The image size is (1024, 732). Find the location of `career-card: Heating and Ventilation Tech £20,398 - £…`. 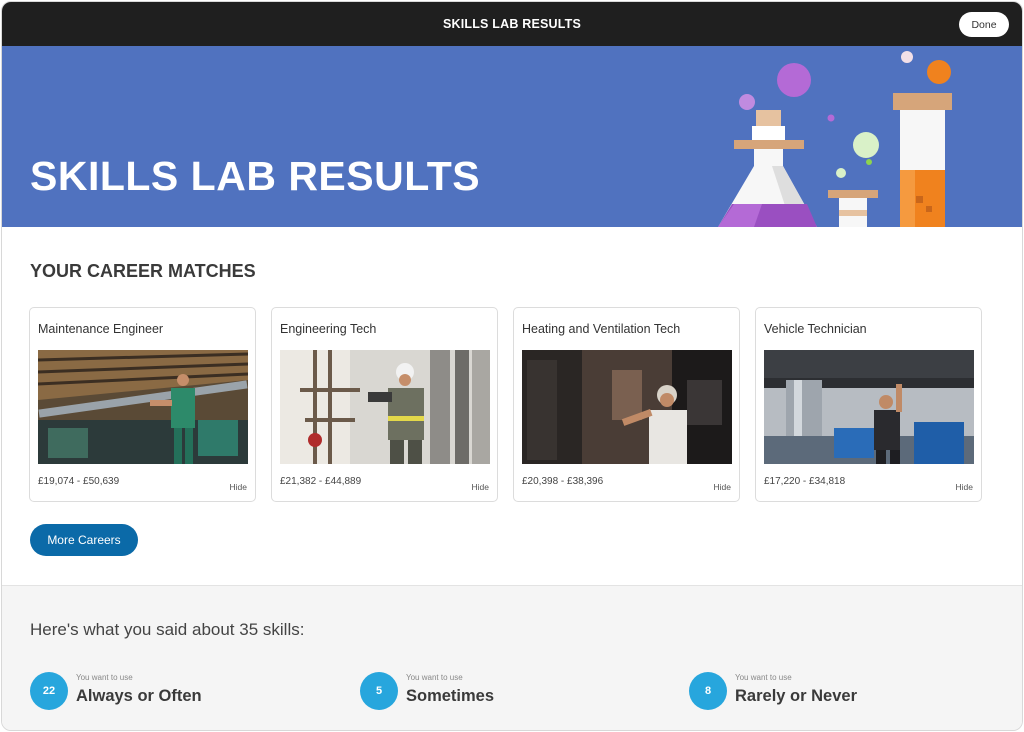

career-card: Heating and Ventilation Tech £20,398 - £… is located at coordinates (626, 404).